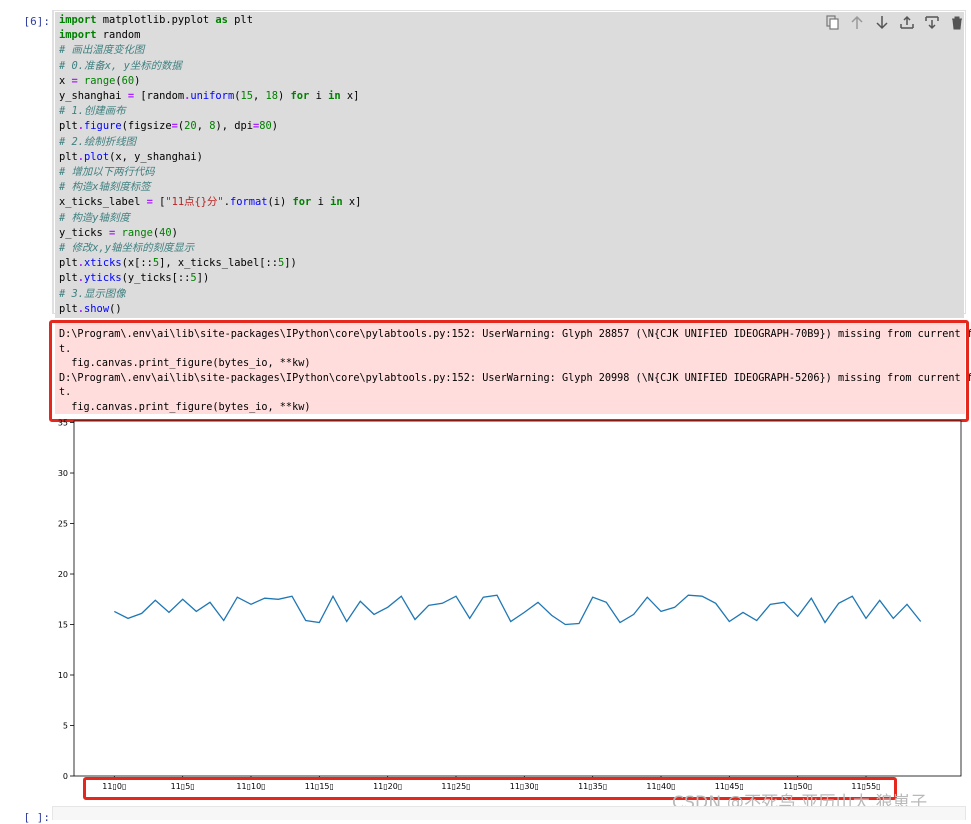 This screenshot has height=824, width=971. I want to click on y-tick-label: 20, so click(63, 574).